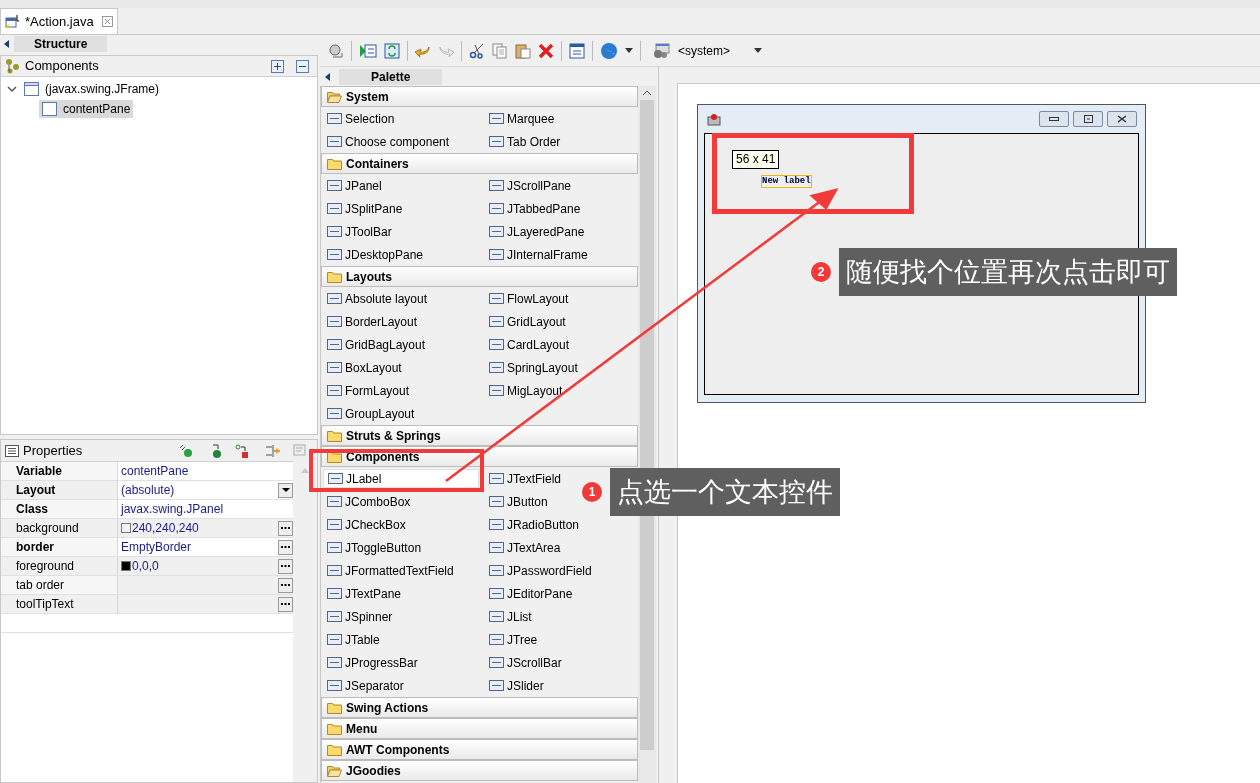 Image resolution: width=1260 pixels, height=783 pixels. I want to click on palette-item: JCheckBox, so click(365, 524).